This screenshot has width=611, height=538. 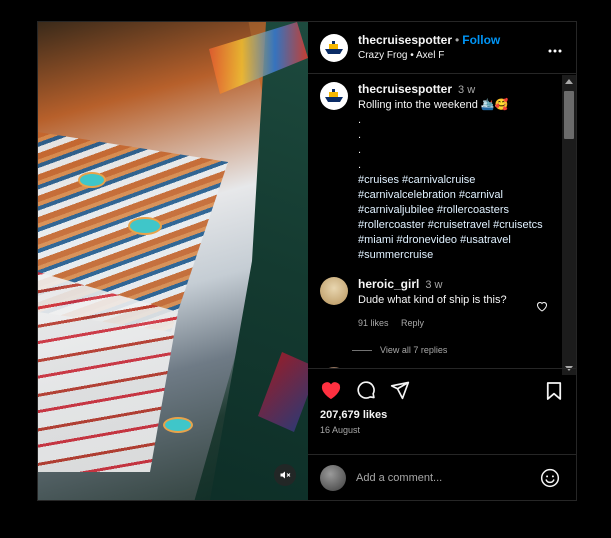 I want to click on share-button, so click(x=400, y=390).